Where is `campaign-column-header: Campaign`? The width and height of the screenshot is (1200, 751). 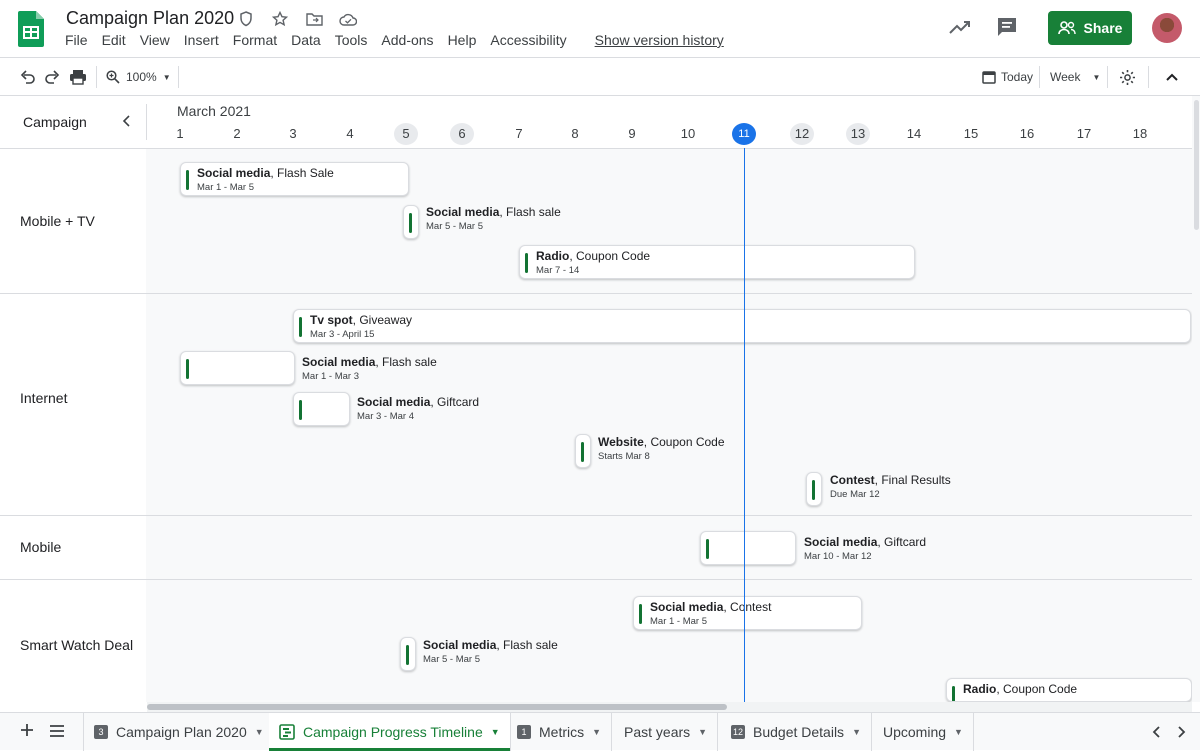
campaign-column-header: Campaign is located at coordinates (55, 122).